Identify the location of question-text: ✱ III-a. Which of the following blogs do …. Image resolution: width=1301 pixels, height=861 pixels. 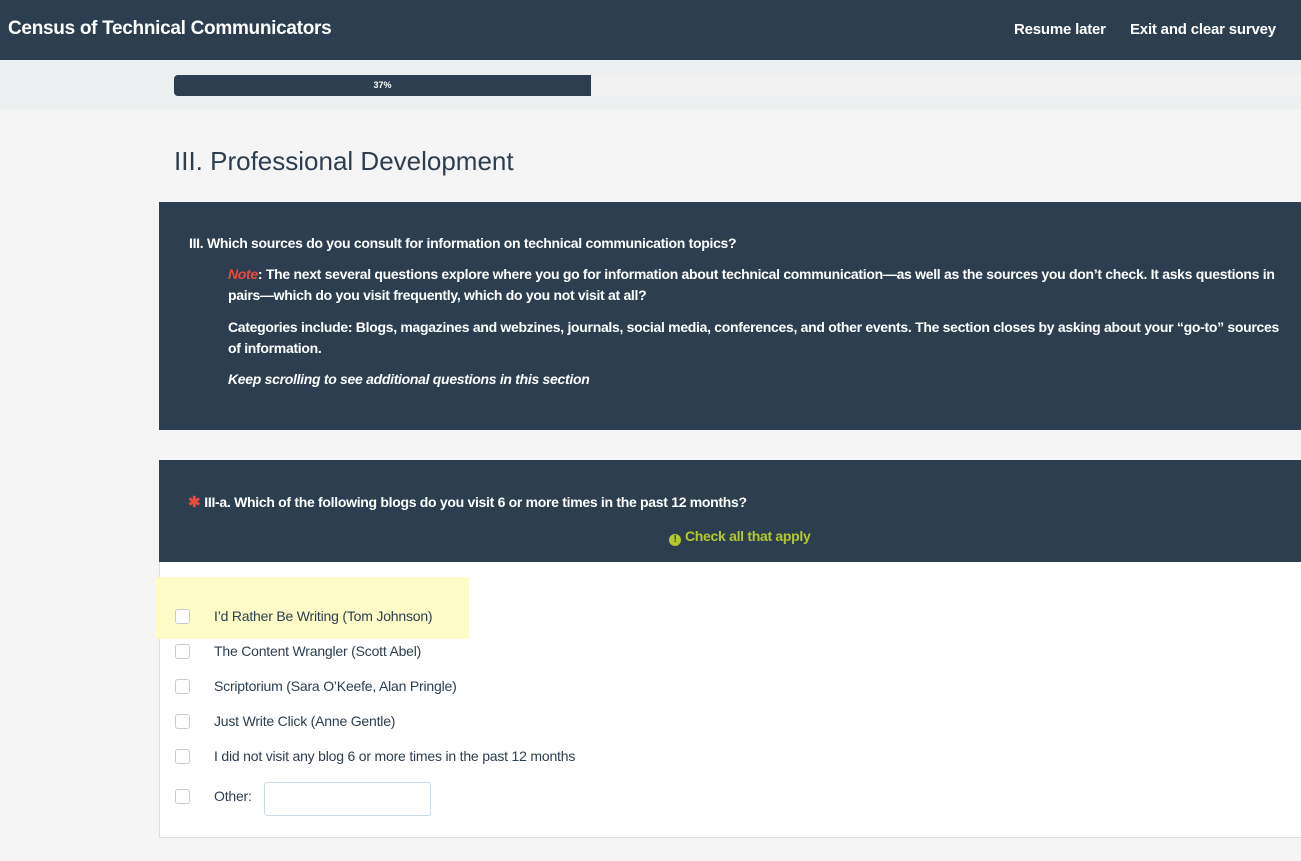
(467, 502).